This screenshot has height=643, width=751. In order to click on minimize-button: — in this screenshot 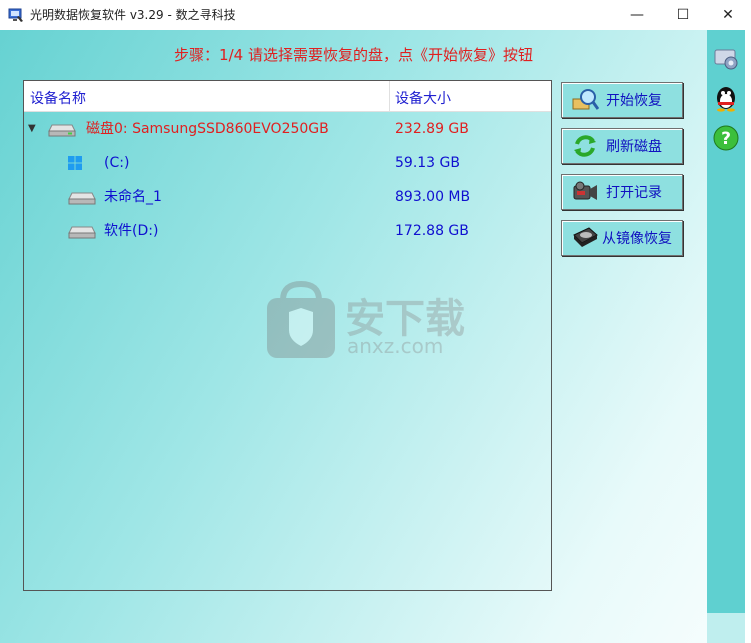, I will do `click(637, 15)`.